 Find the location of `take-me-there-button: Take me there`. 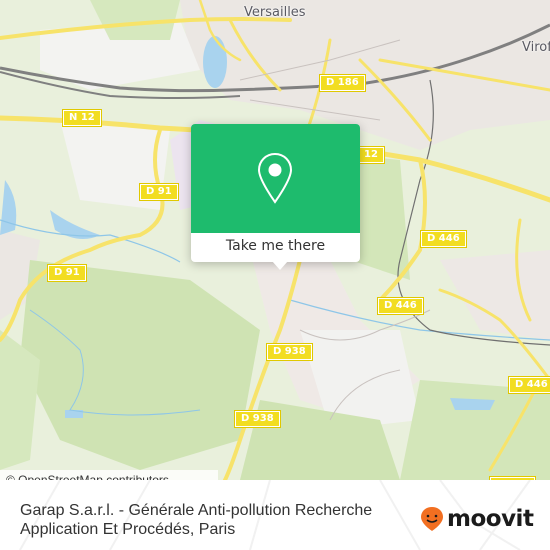

take-me-there-button: Take me there is located at coordinates (275, 247).